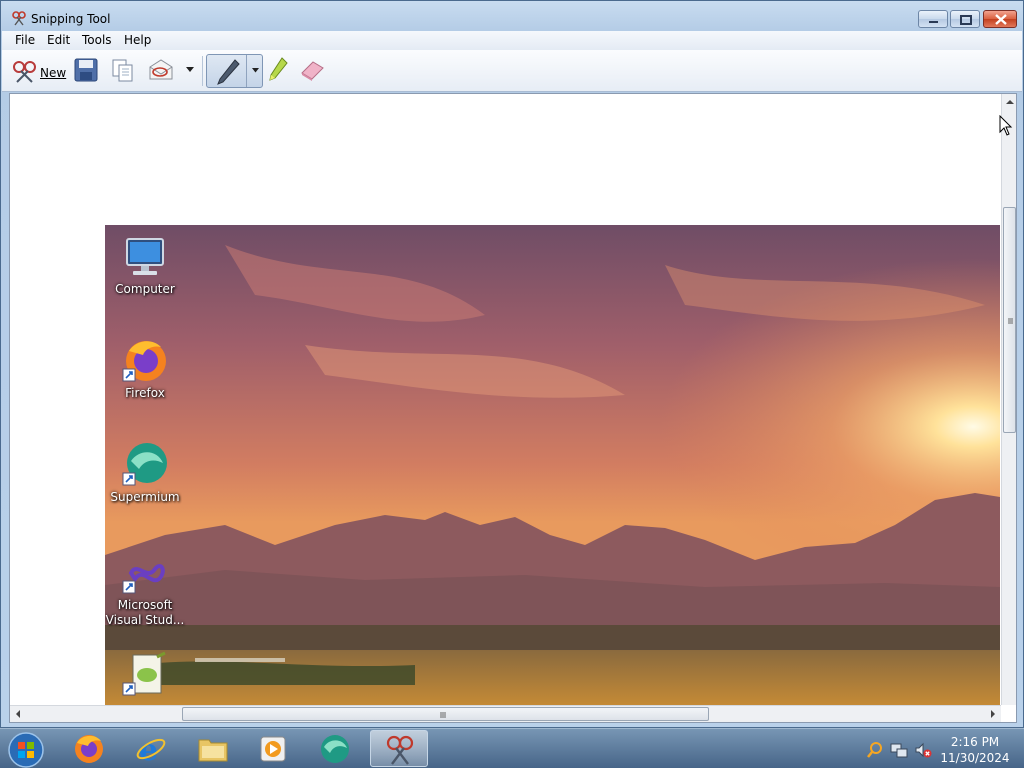 Image resolution: width=1024 pixels, height=768 pixels. Describe the element at coordinates (58, 40) in the screenshot. I see `menu-edit: Edit` at that location.